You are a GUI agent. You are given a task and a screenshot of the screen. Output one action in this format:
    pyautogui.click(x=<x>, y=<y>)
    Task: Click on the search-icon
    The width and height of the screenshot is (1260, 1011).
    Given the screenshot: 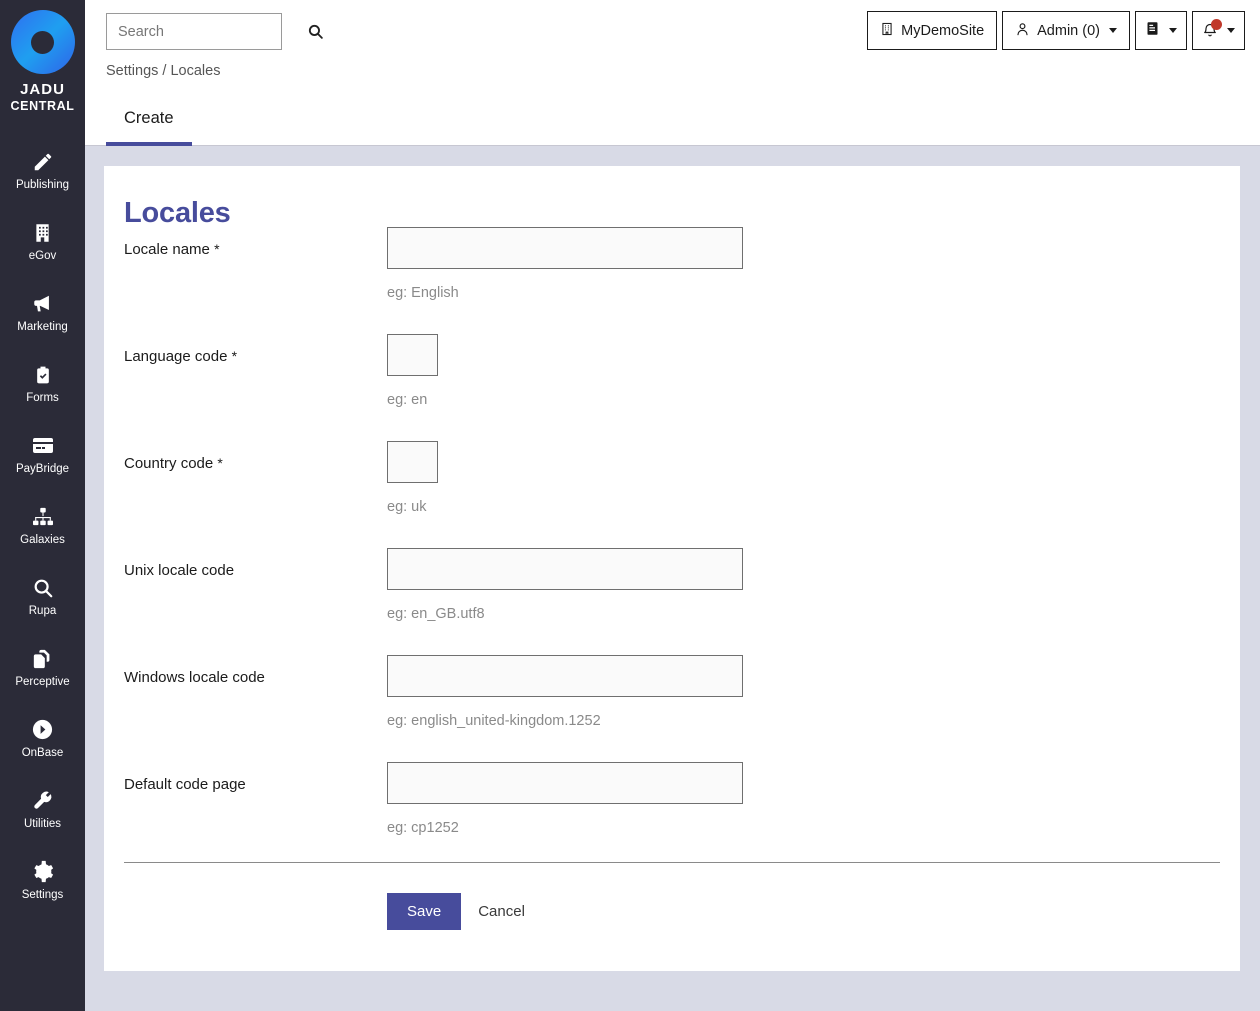 What is the action you would take?
    pyautogui.click(x=315, y=31)
    